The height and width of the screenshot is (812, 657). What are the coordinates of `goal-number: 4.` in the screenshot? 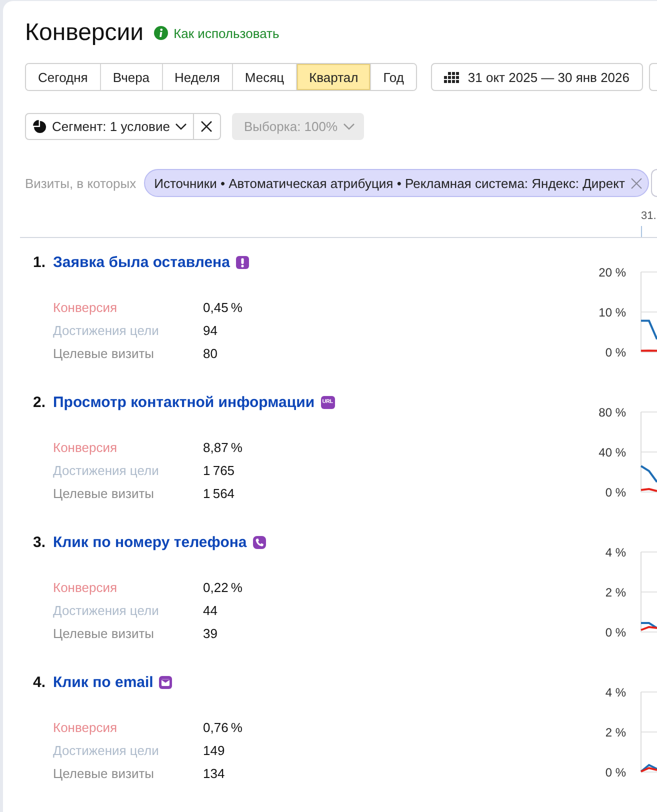 It's located at (40, 682).